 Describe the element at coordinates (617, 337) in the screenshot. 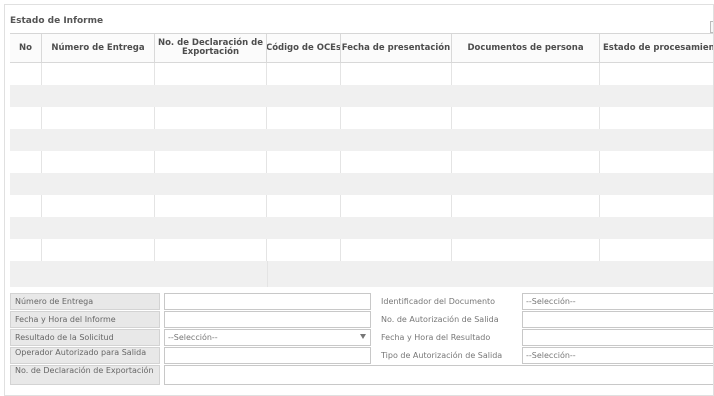

I see `fecha-hora-resultado-input` at that location.